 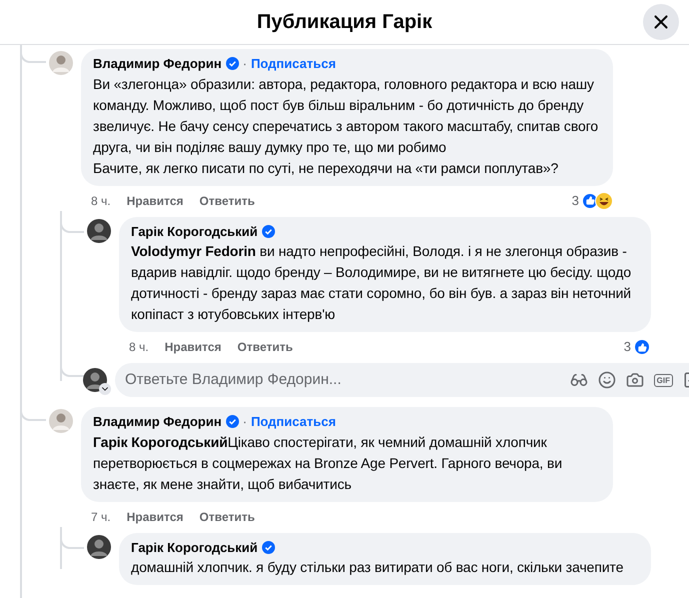 I want to click on dialog-title: Публикация Гарік, so click(x=344, y=22).